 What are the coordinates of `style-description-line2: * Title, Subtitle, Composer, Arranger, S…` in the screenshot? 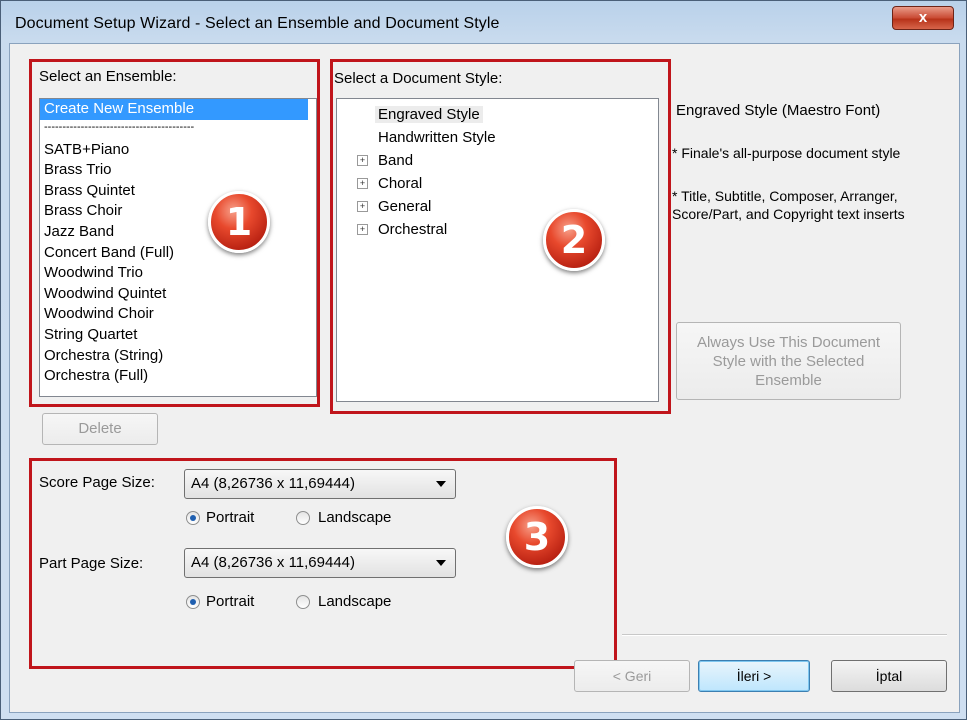 It's located at (788, 205).